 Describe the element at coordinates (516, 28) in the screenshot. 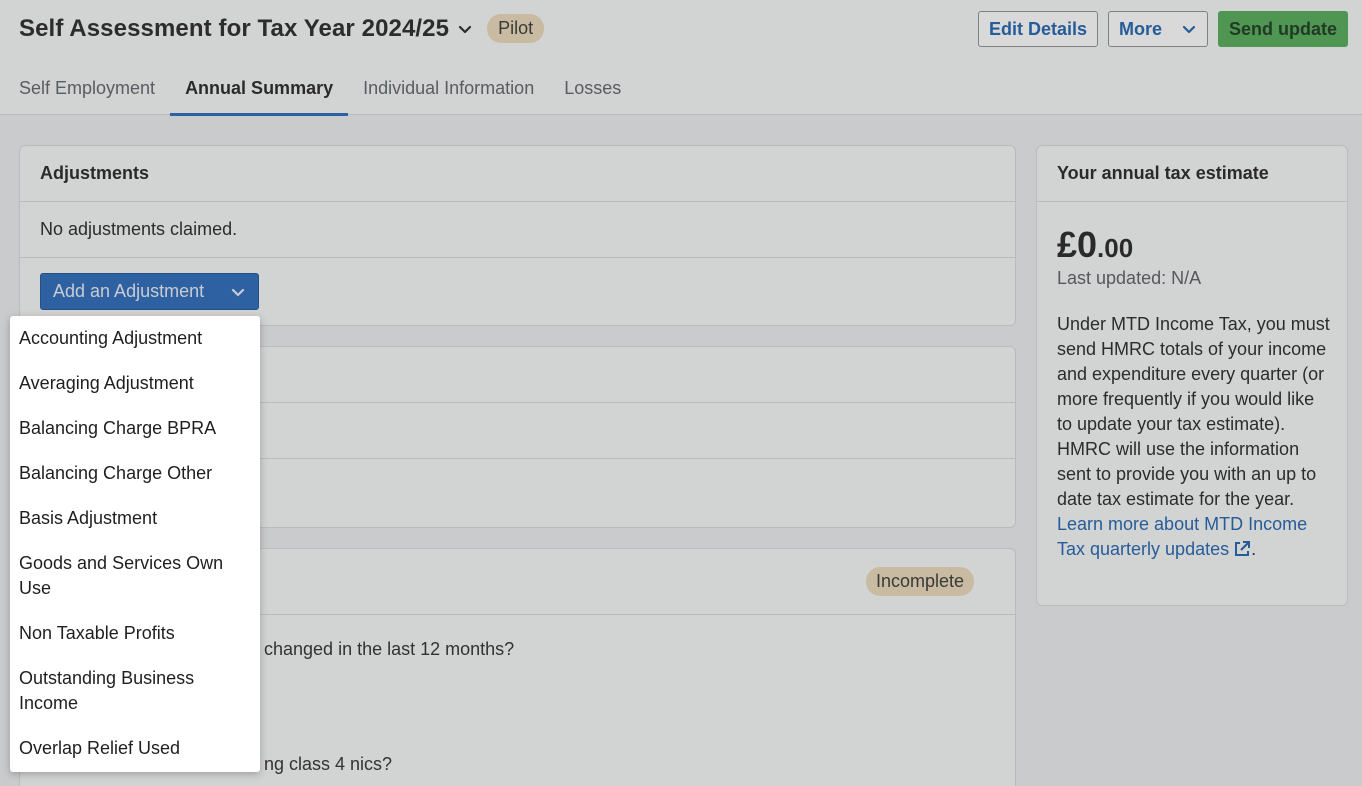

I see `pilot-badge: Pilot` at that location.